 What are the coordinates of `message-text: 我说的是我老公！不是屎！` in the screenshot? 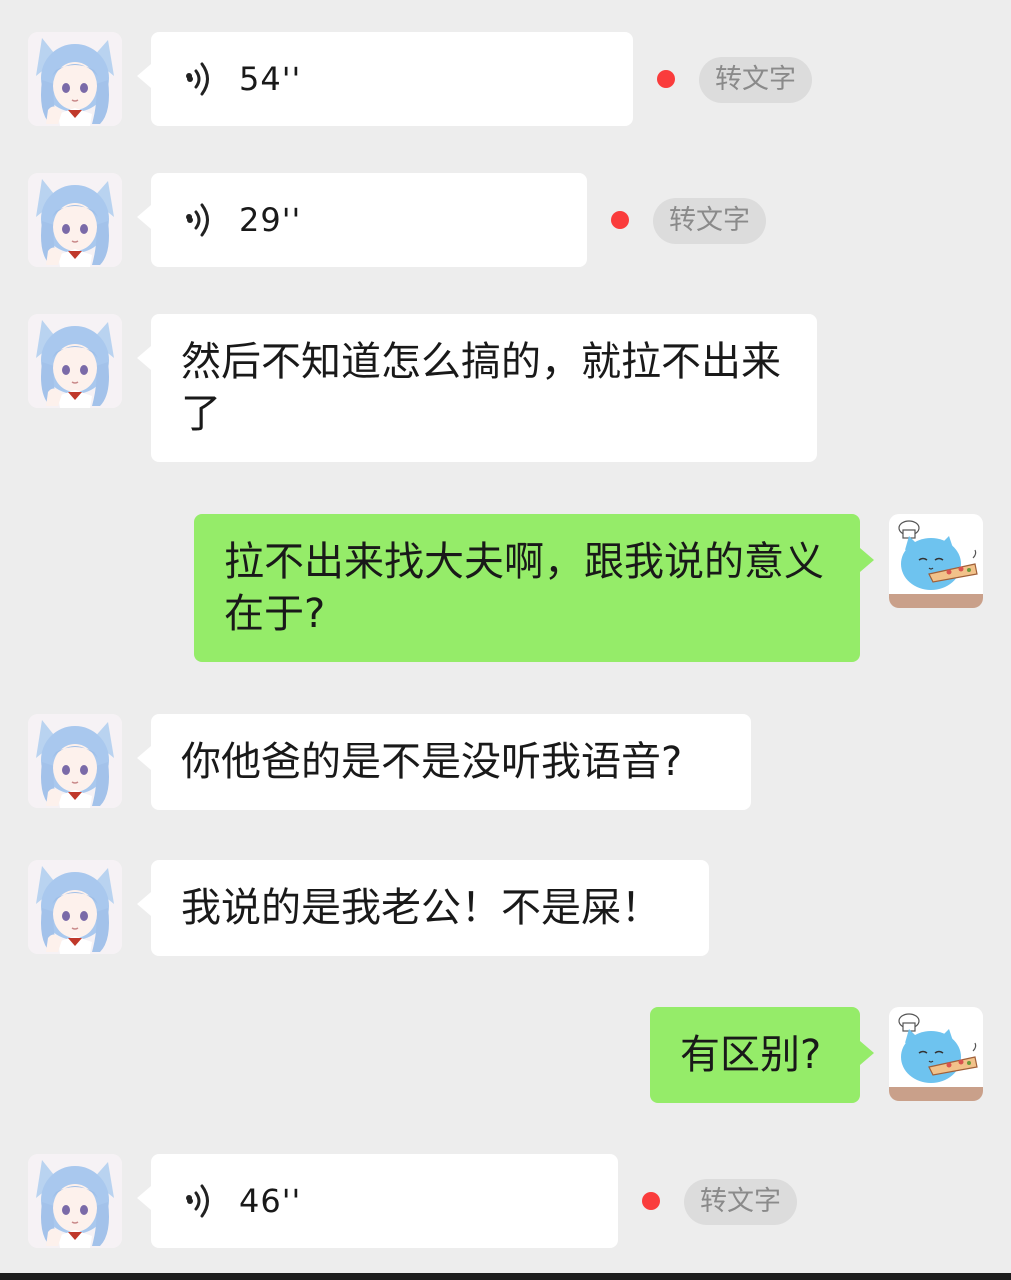 It's located at (421, 908).